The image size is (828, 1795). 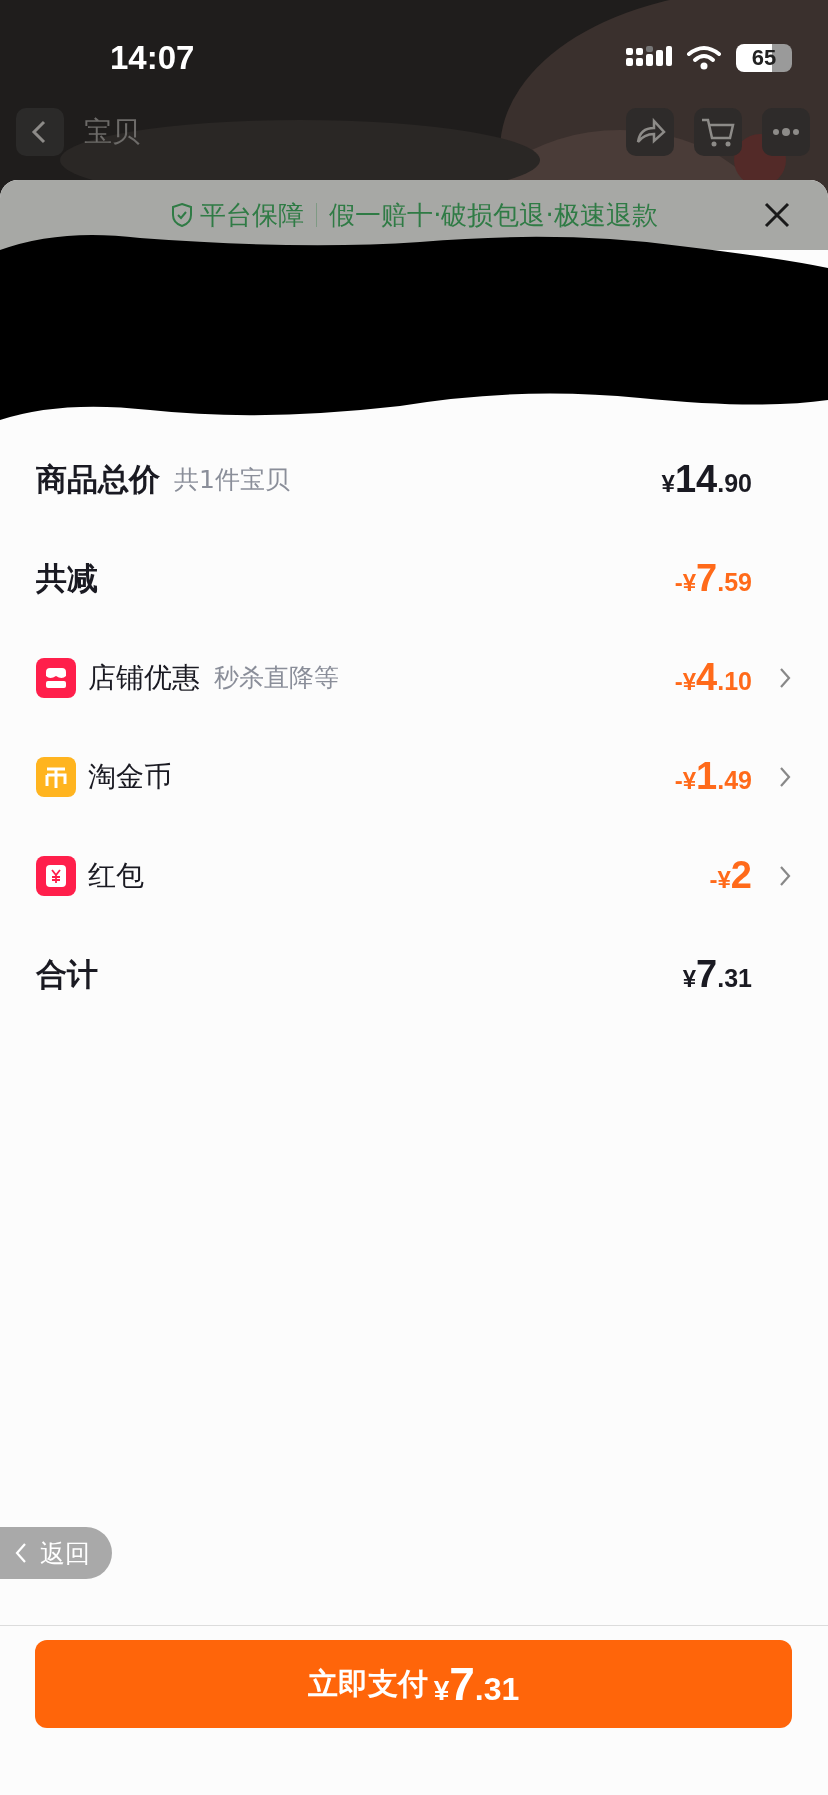 What do you see at coordinates (650, 132) in the screenshot?
I see `share-icon` at bounding box center [650, 132].